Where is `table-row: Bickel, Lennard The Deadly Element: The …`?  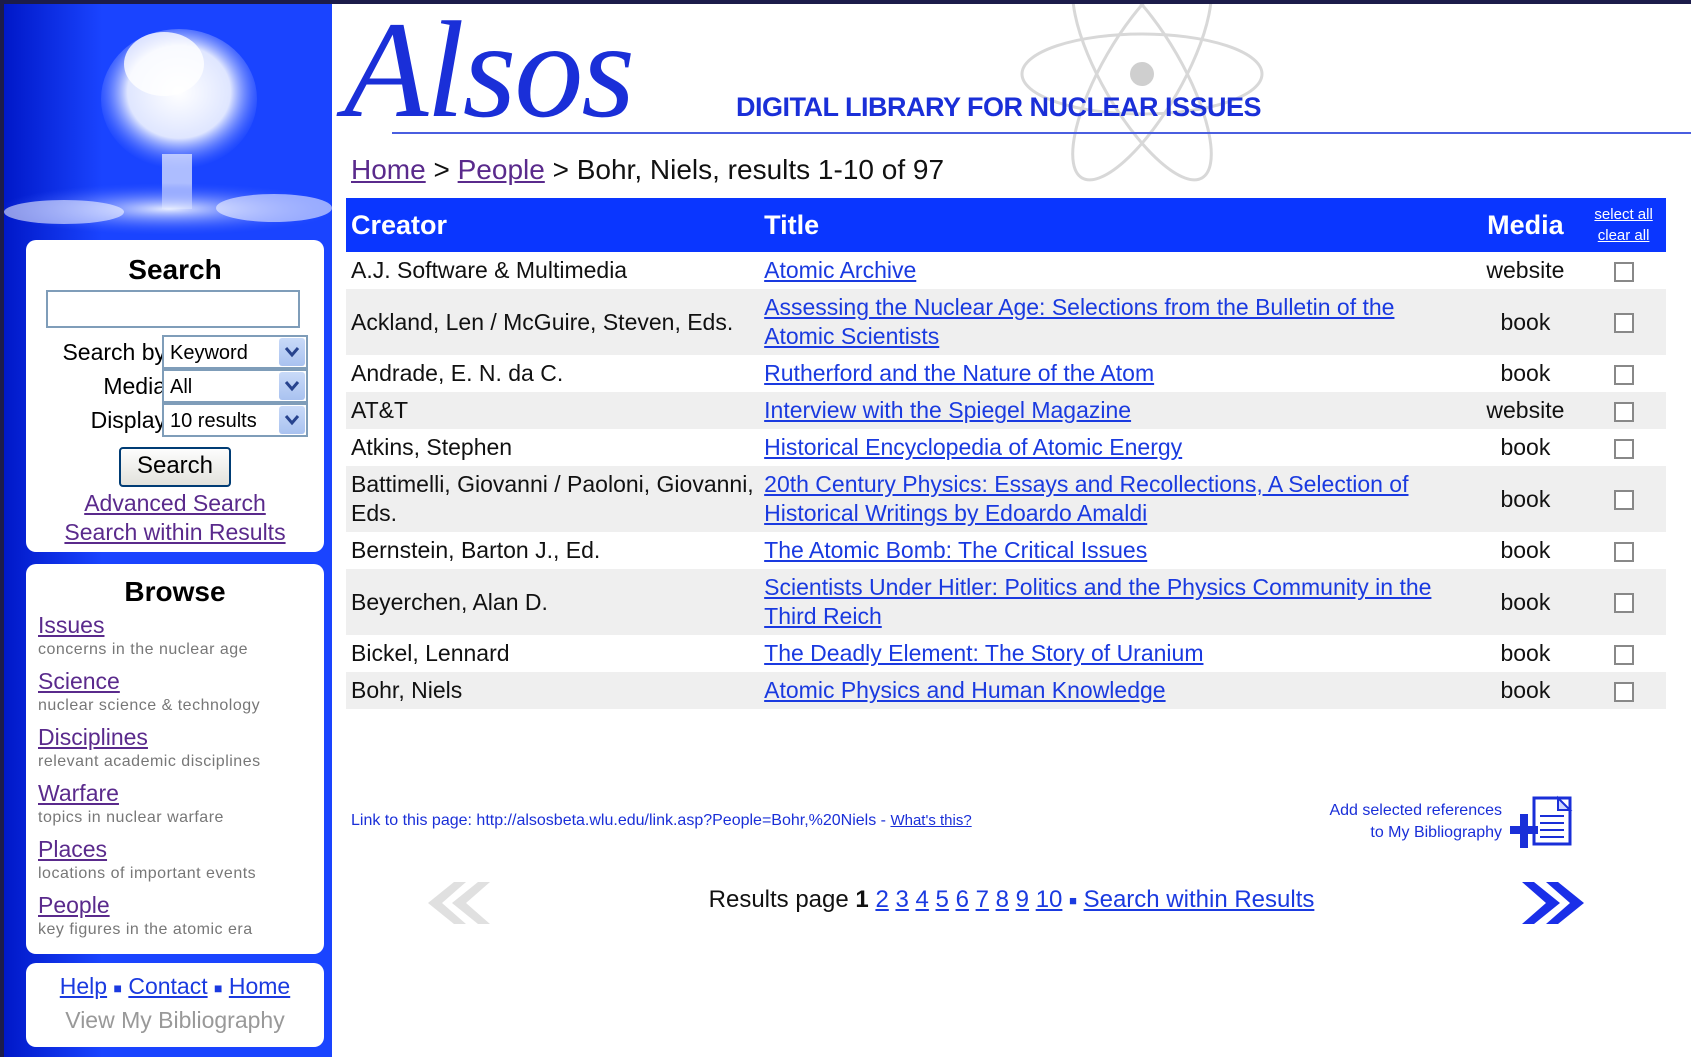
table-row: Bickel, Lennard The Deadly Element: The … is located at coordinates (1006, 653).